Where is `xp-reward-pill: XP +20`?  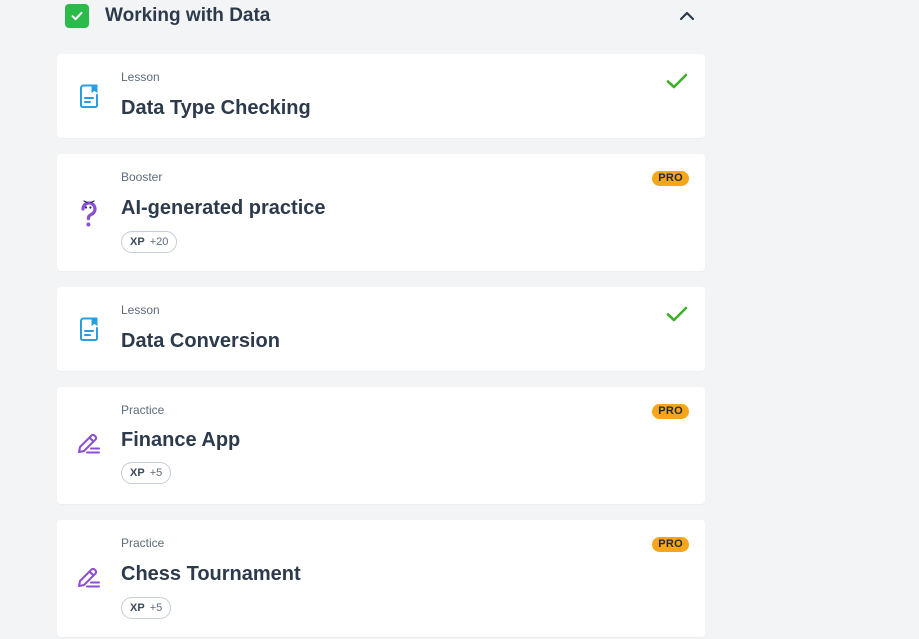 xp-reward-pill: XP +20 is located at coordinates (149, 242).